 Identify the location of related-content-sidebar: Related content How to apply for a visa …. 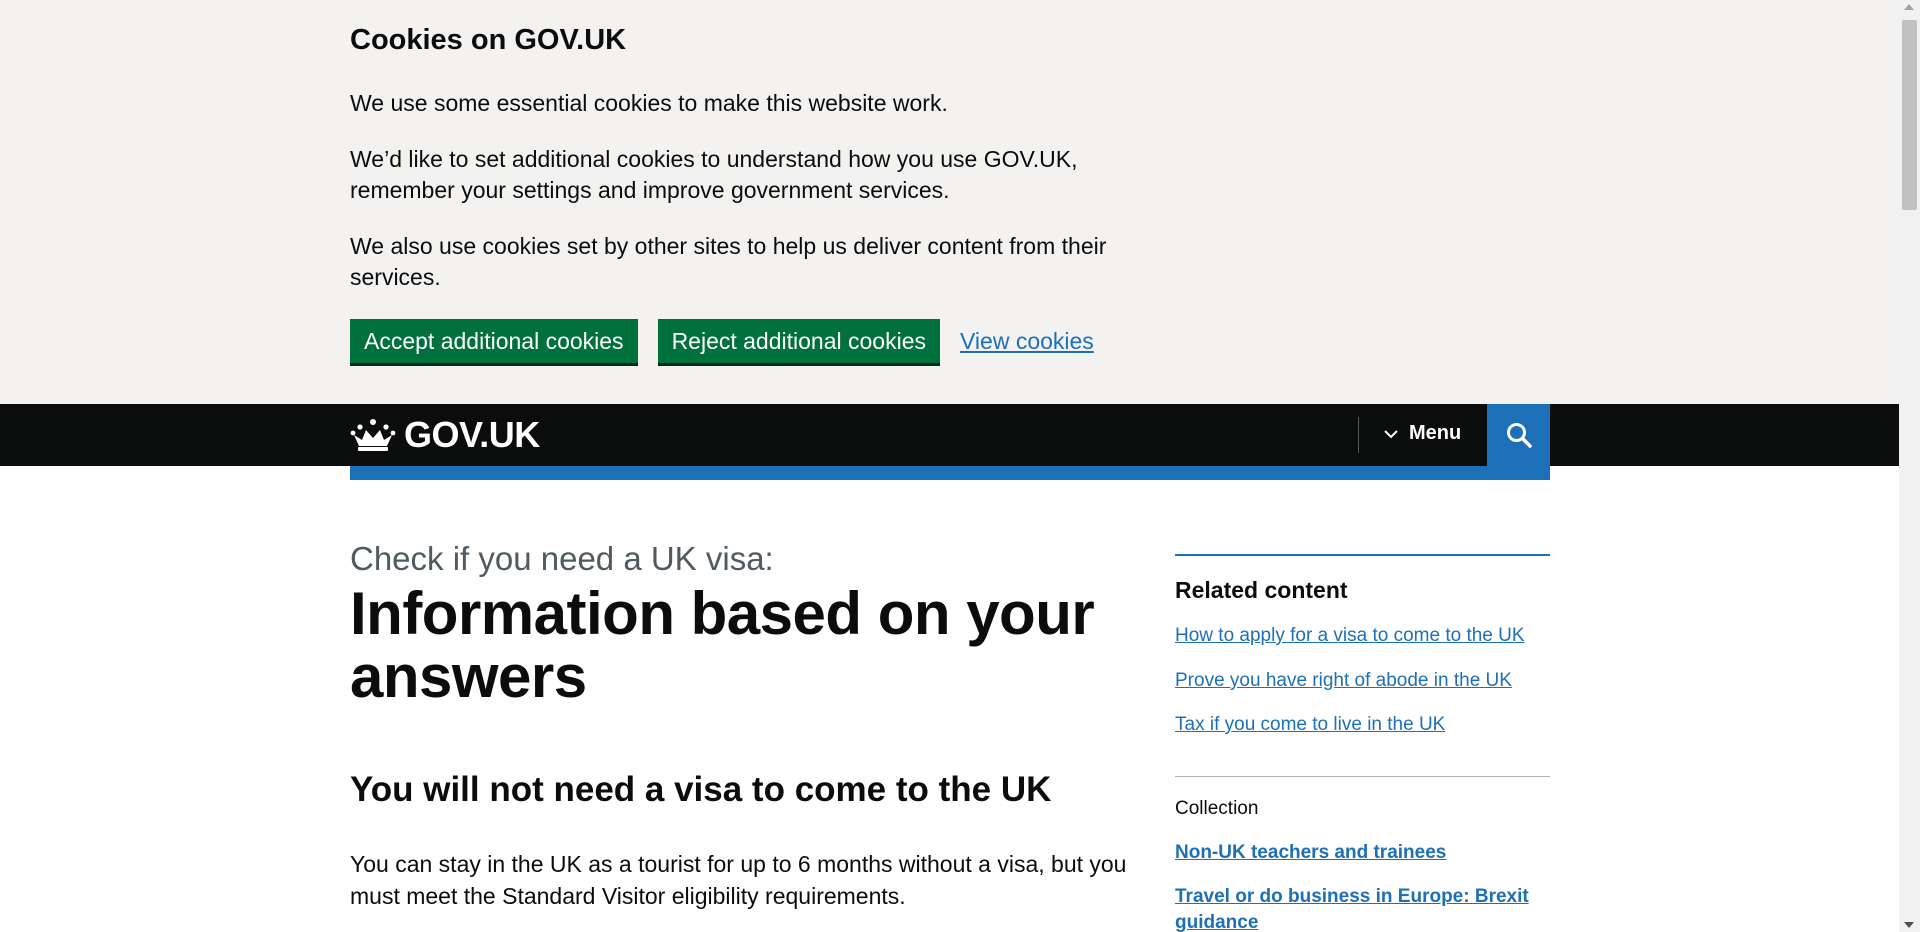
(1362, 743).